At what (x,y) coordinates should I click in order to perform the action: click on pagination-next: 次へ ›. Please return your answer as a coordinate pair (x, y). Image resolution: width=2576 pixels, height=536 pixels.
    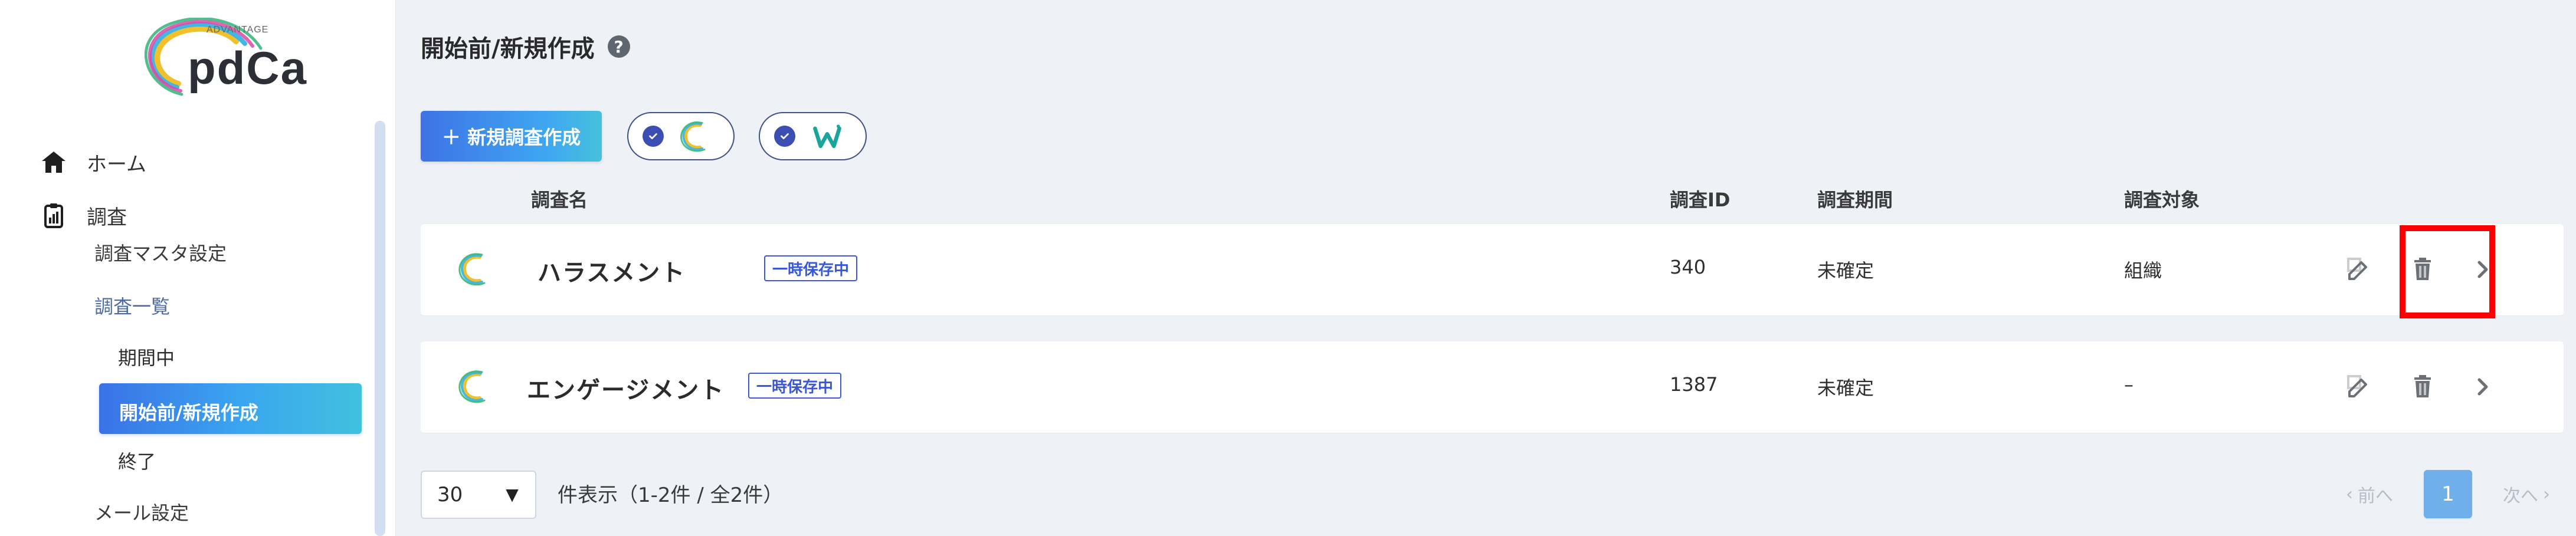
    Looking at the image, I should click on (2526, 494).